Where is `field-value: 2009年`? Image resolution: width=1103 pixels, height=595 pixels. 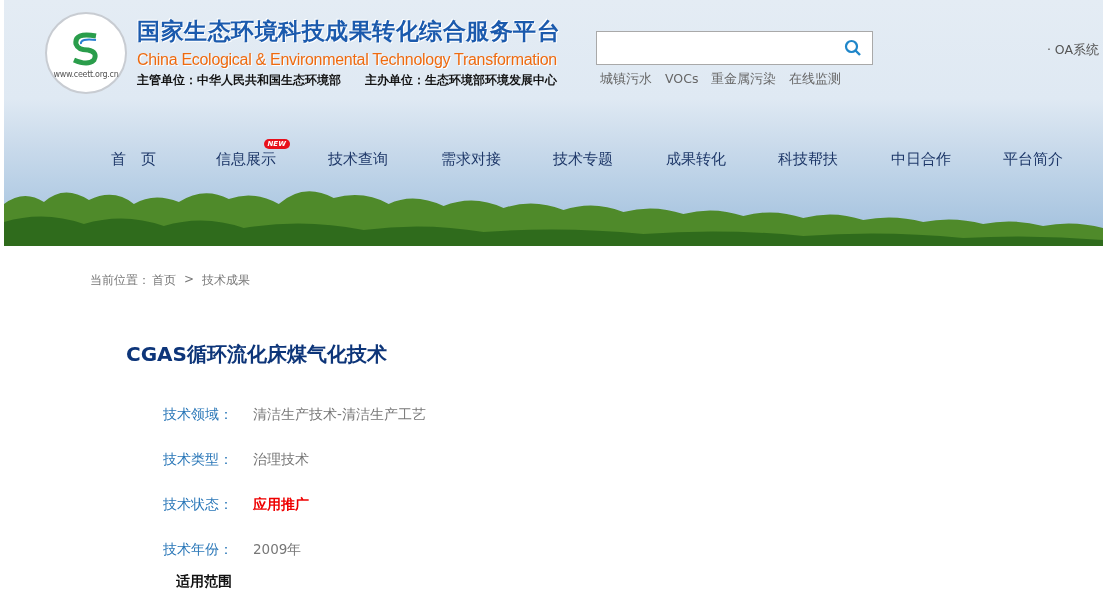 field-value: 2009年 is located at coordinates (277, 549).